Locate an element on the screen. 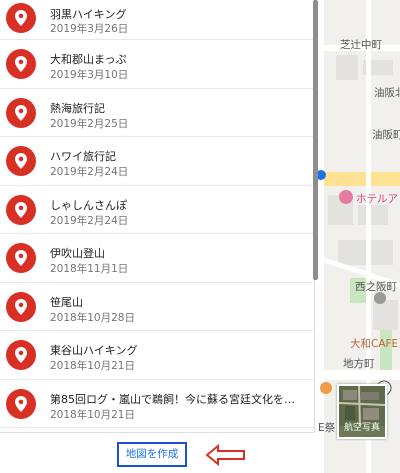  map-label-shibatsuji: 芝辻中町 is located at coordinates (361, 45).